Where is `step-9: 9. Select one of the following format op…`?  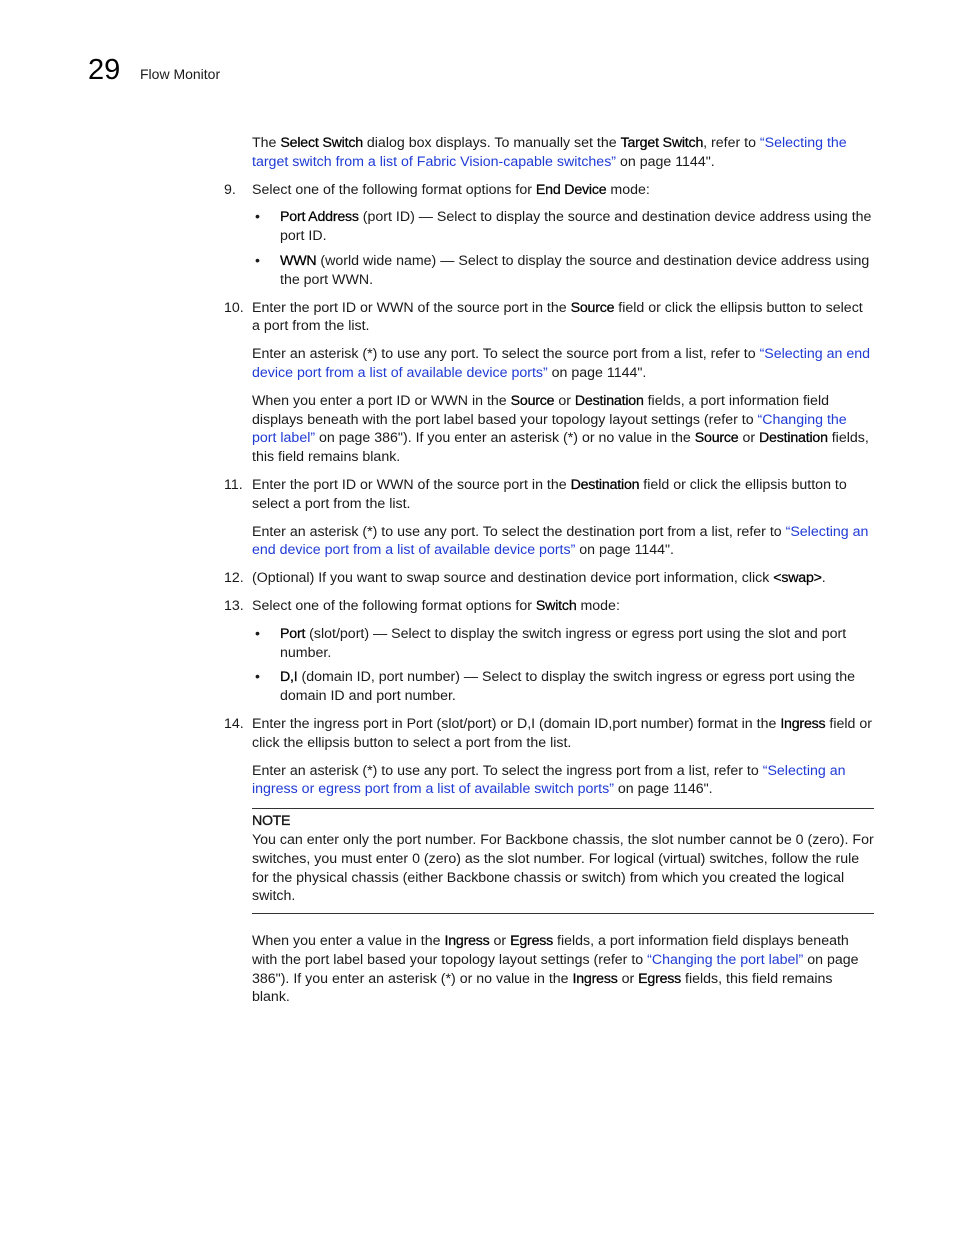 step-9: 9. Select one of the following format op… is located at coordinates (549, 190).